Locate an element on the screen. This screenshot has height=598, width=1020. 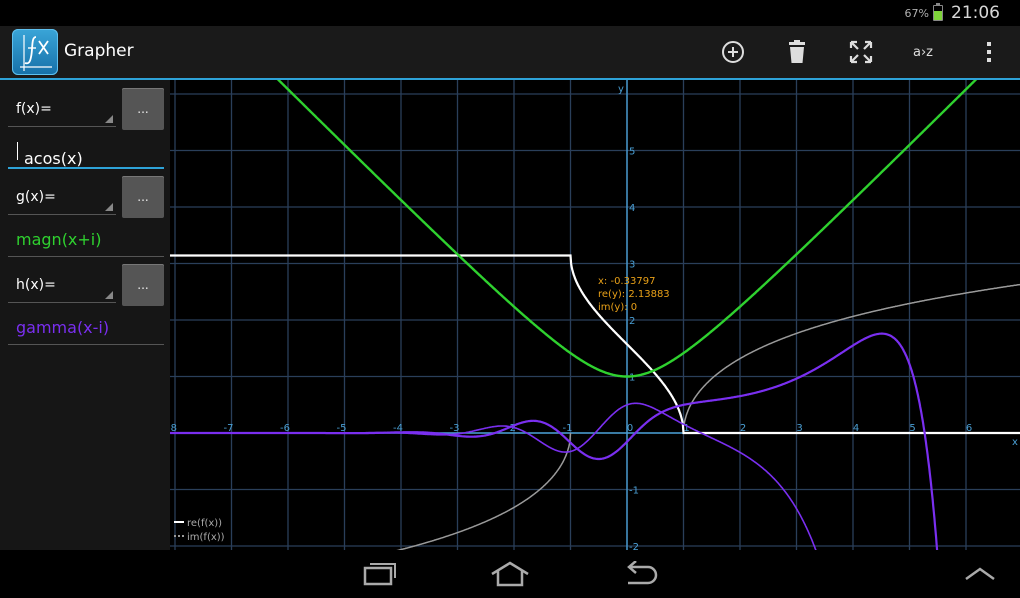
y-tick-label: 4 is located at coordinates (632, 208).